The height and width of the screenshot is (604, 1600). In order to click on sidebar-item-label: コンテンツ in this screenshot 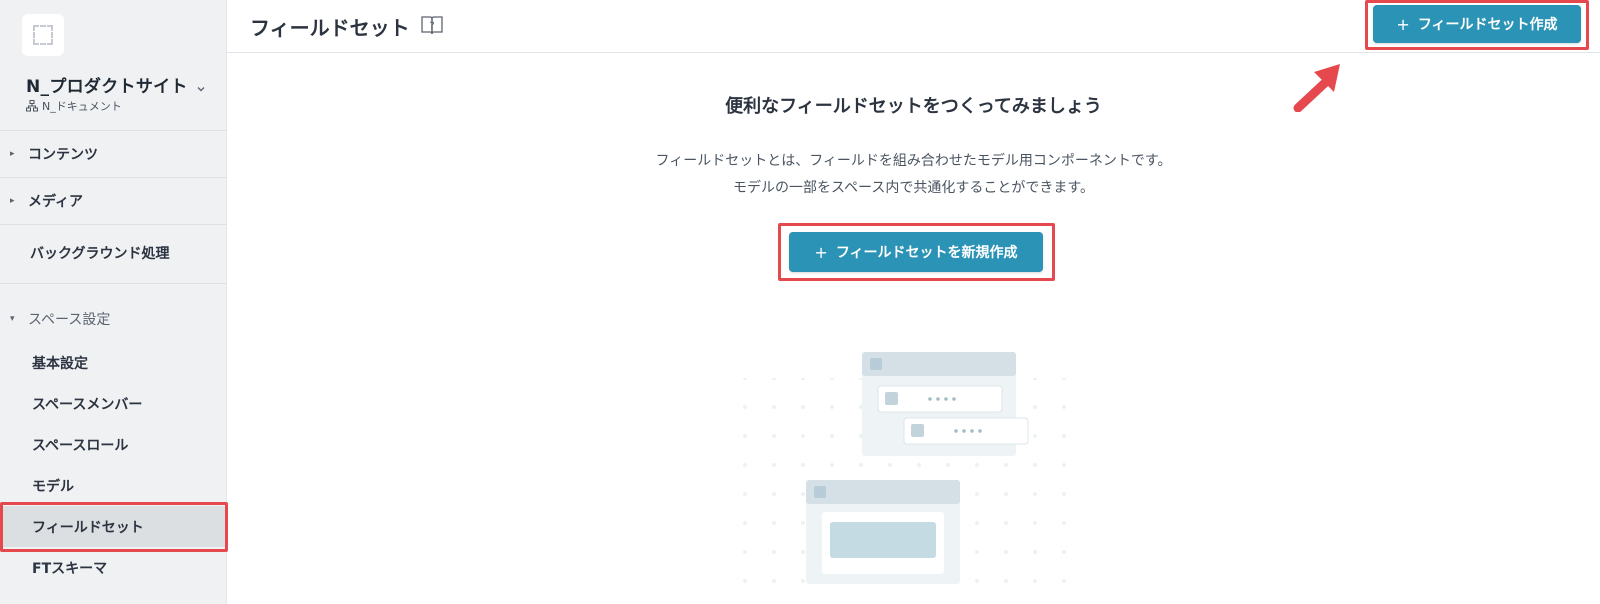, I will do `click(63, 155)`.